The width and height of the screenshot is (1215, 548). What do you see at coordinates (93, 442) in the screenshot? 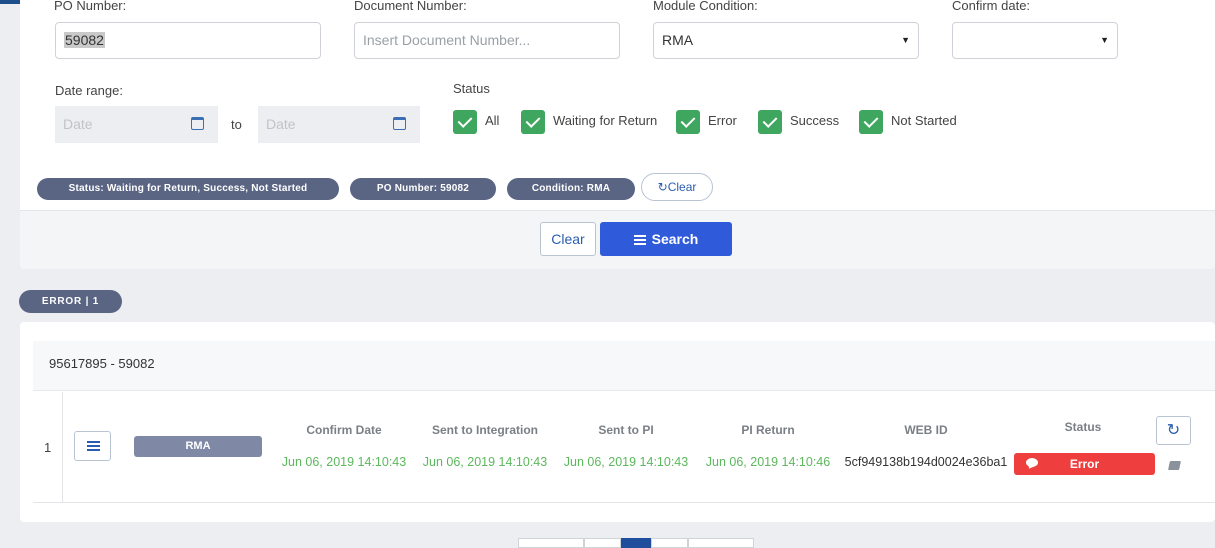
I see `list-icon` at bounding box center [93, 442].